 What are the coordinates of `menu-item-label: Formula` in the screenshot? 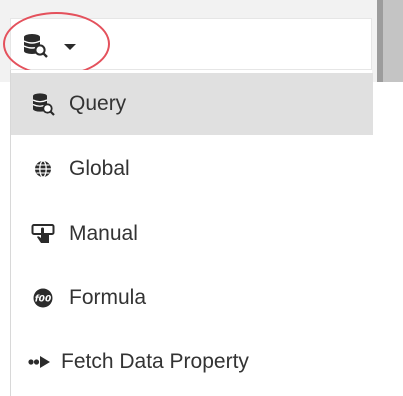 It's located at (108, 297).